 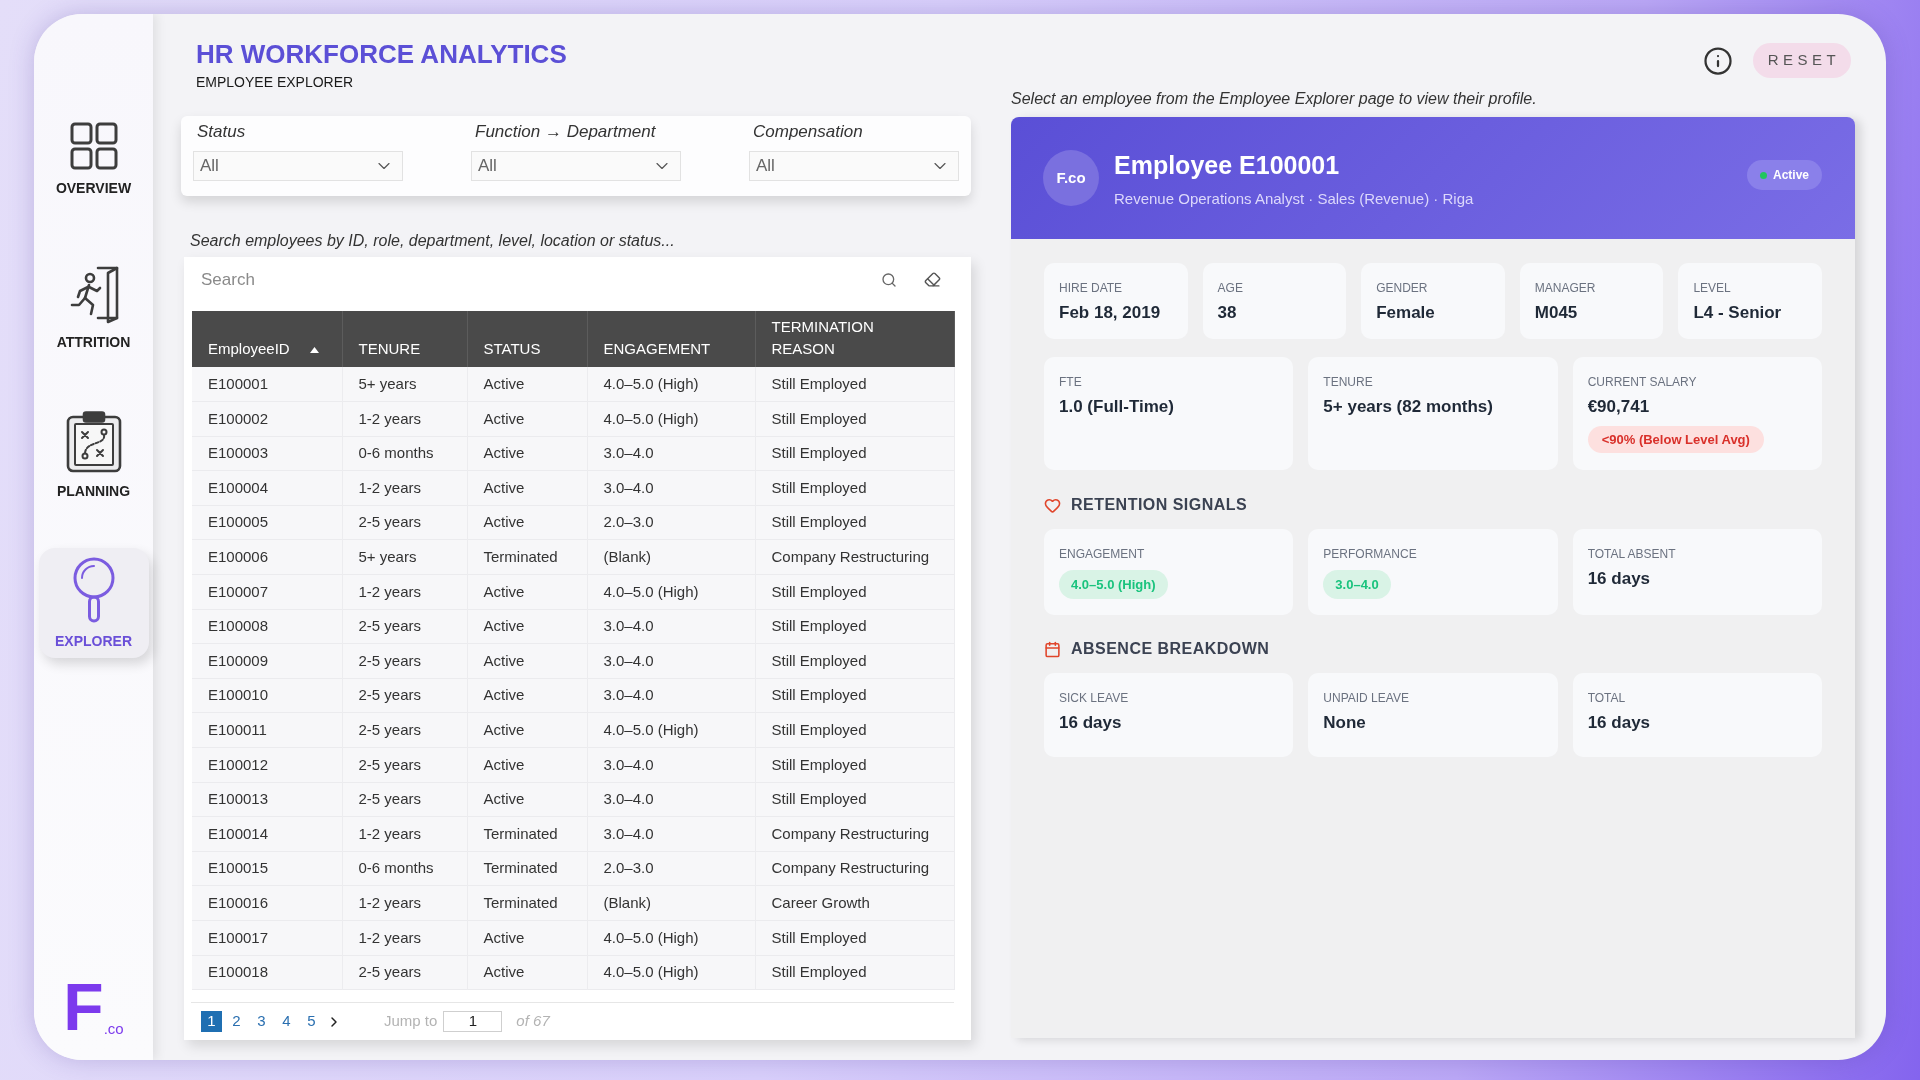 I want to click on comparison-tag: <90% (Below Level Avg), so click(x=1675, y=439).